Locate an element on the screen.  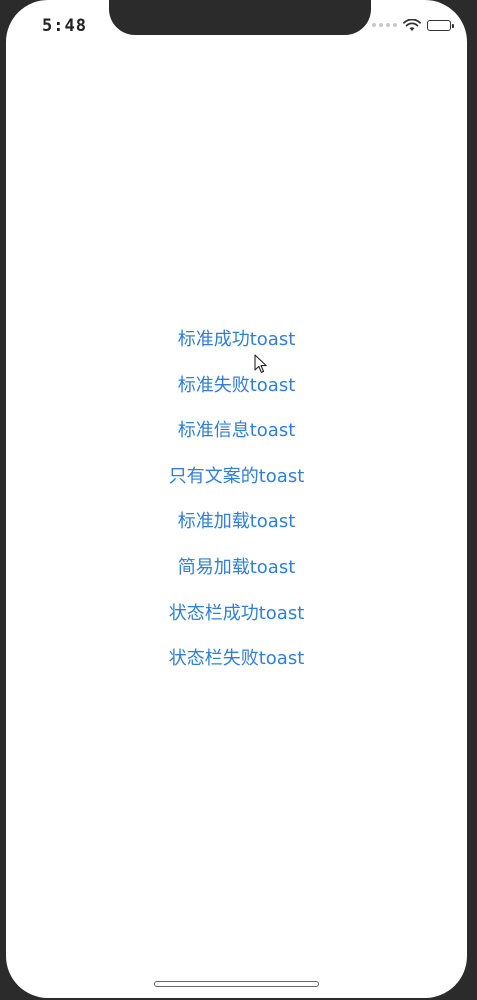
wifi-icon is located at coordinates (412, 24).